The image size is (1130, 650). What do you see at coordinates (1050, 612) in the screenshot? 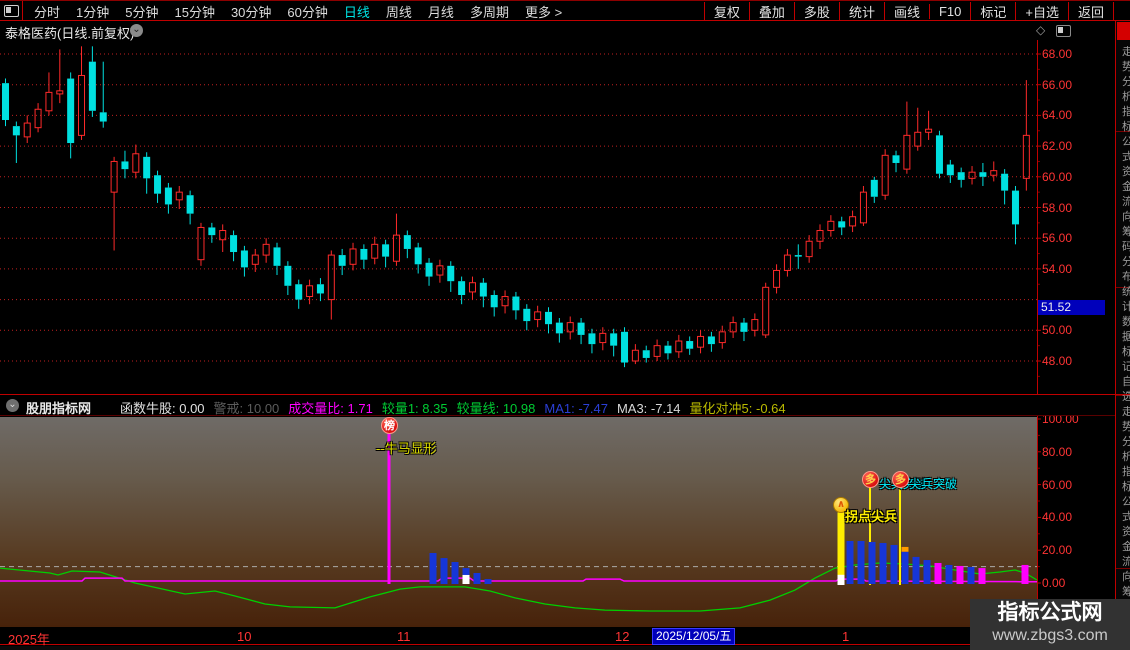
I see `watermark-title: 指标公式网` at bounding box center [1050, 612].